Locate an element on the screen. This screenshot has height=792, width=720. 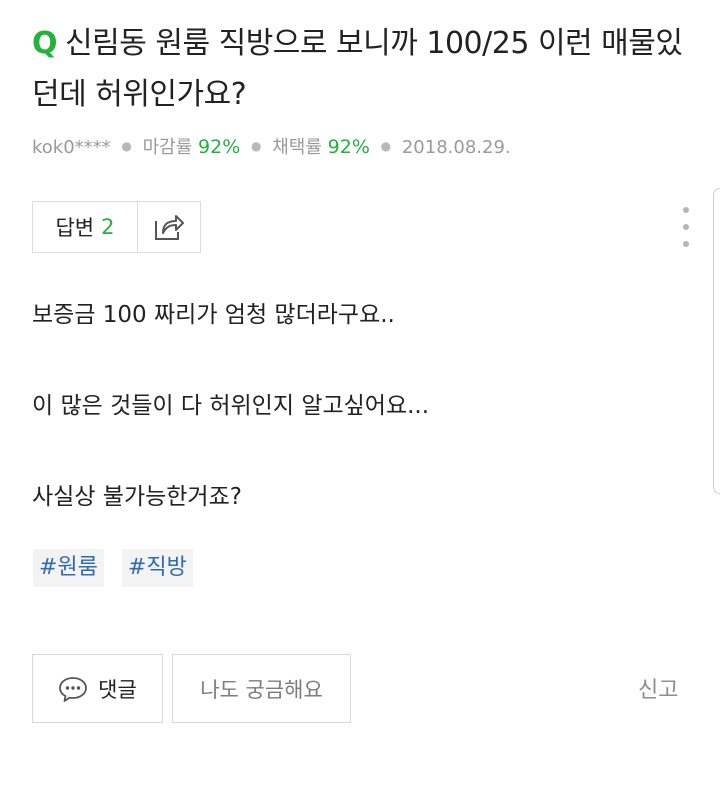
adopt-rate-label: 채택률 is located at coordinates (297, 147).